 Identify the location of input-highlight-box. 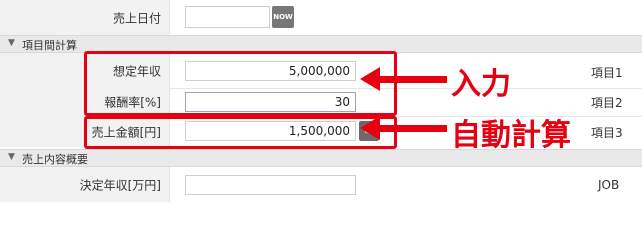
(240, 83).